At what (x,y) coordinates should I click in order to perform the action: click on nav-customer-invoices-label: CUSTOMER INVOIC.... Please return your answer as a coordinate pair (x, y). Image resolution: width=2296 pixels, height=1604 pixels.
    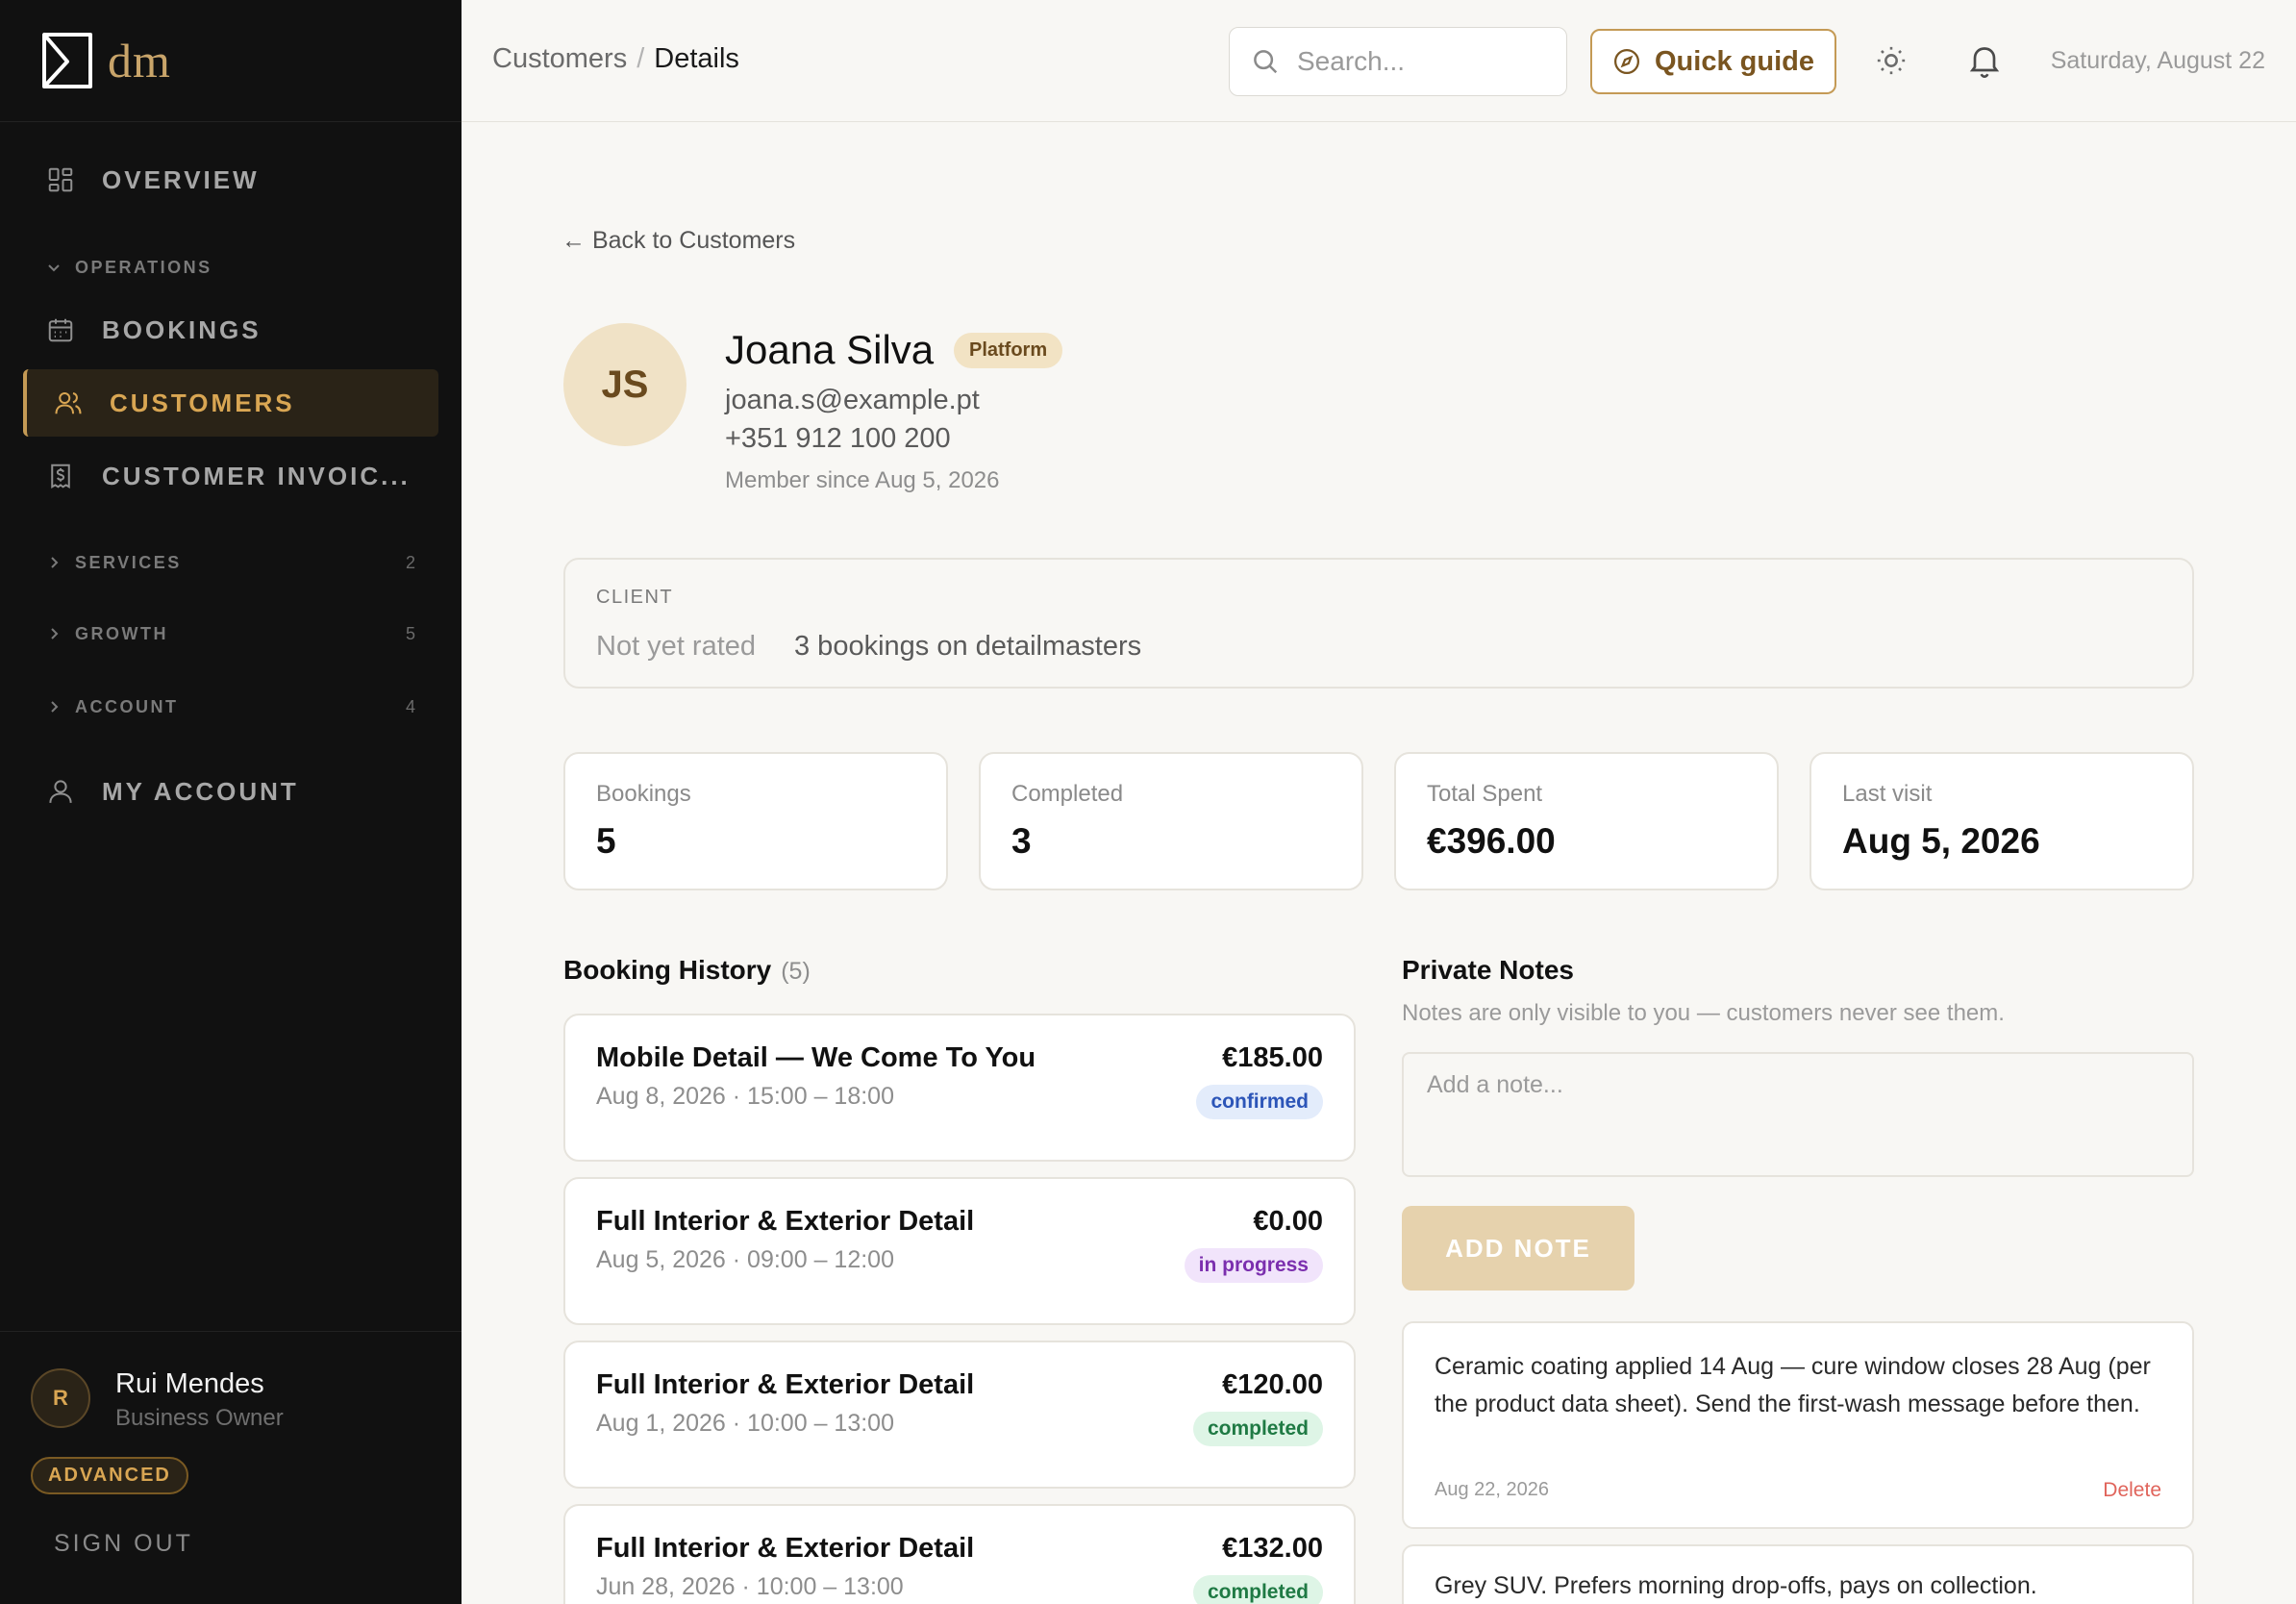
    Looking at the image, I should click on (256, 475).